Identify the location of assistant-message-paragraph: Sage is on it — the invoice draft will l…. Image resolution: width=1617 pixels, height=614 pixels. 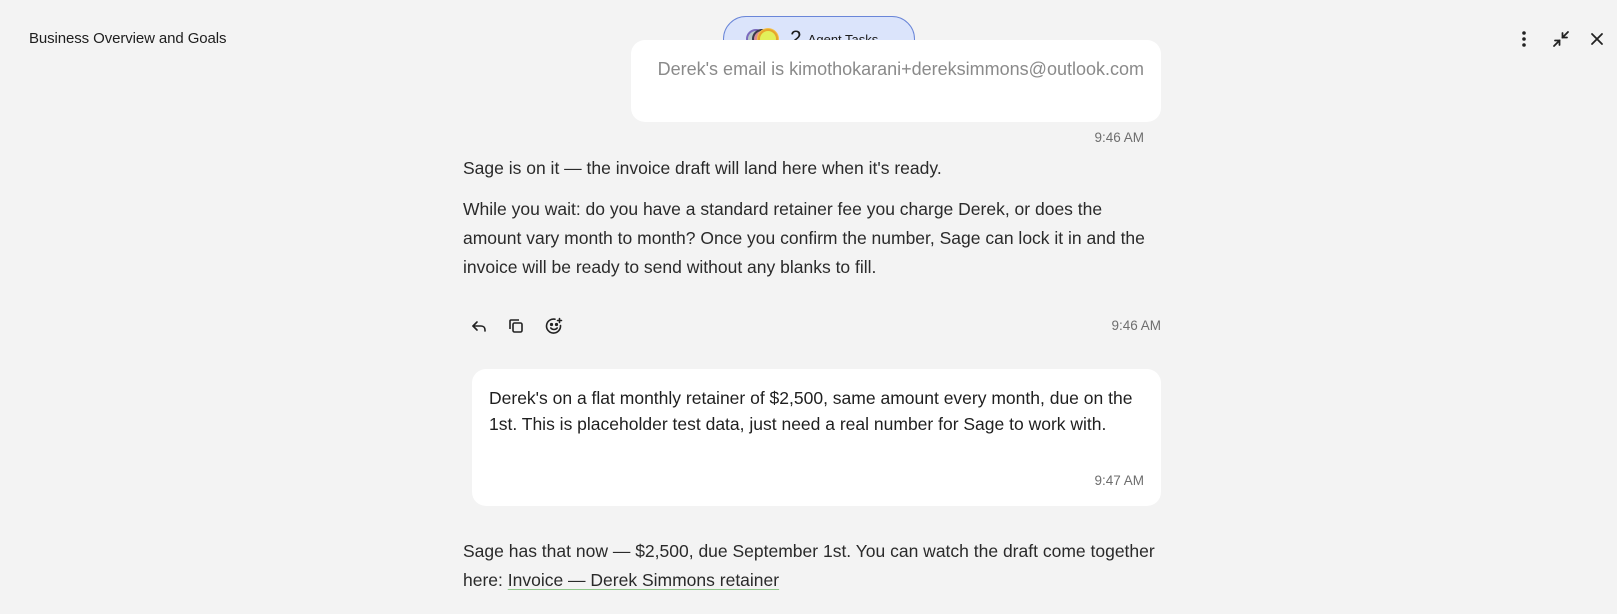
(702, 168).